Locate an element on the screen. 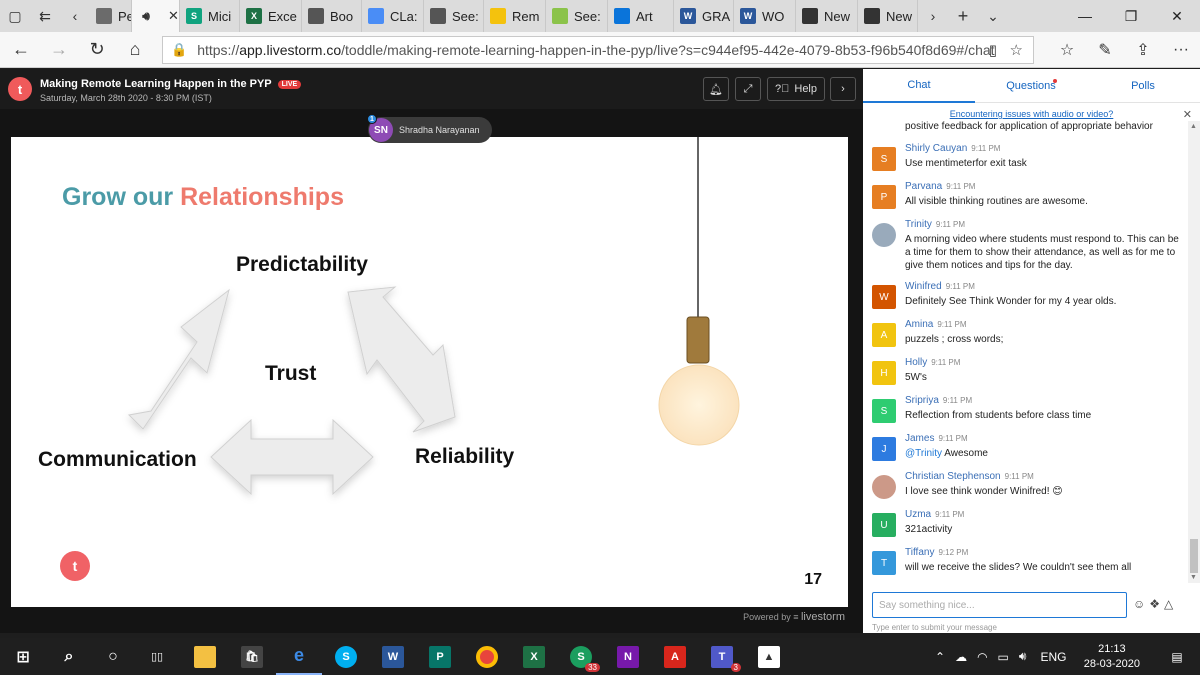 The width and height of the screenshot is (1200, 675). more-icon: ··· is located at coordinates (1181, 50).